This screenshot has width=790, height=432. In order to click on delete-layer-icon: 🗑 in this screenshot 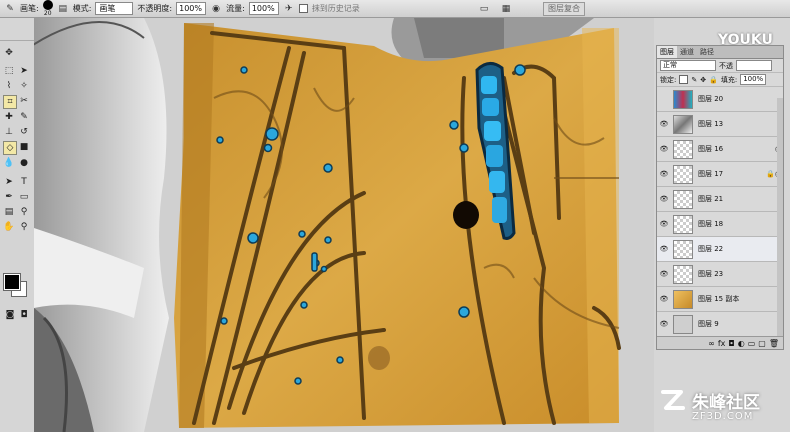, I will do `click(774, 343)`.